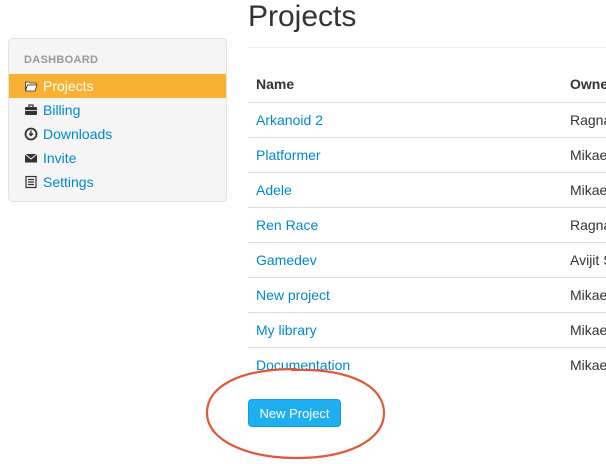 The width and height of the screenshot is (606, 464). I want to click on project-link: My library, so click(286, 330).